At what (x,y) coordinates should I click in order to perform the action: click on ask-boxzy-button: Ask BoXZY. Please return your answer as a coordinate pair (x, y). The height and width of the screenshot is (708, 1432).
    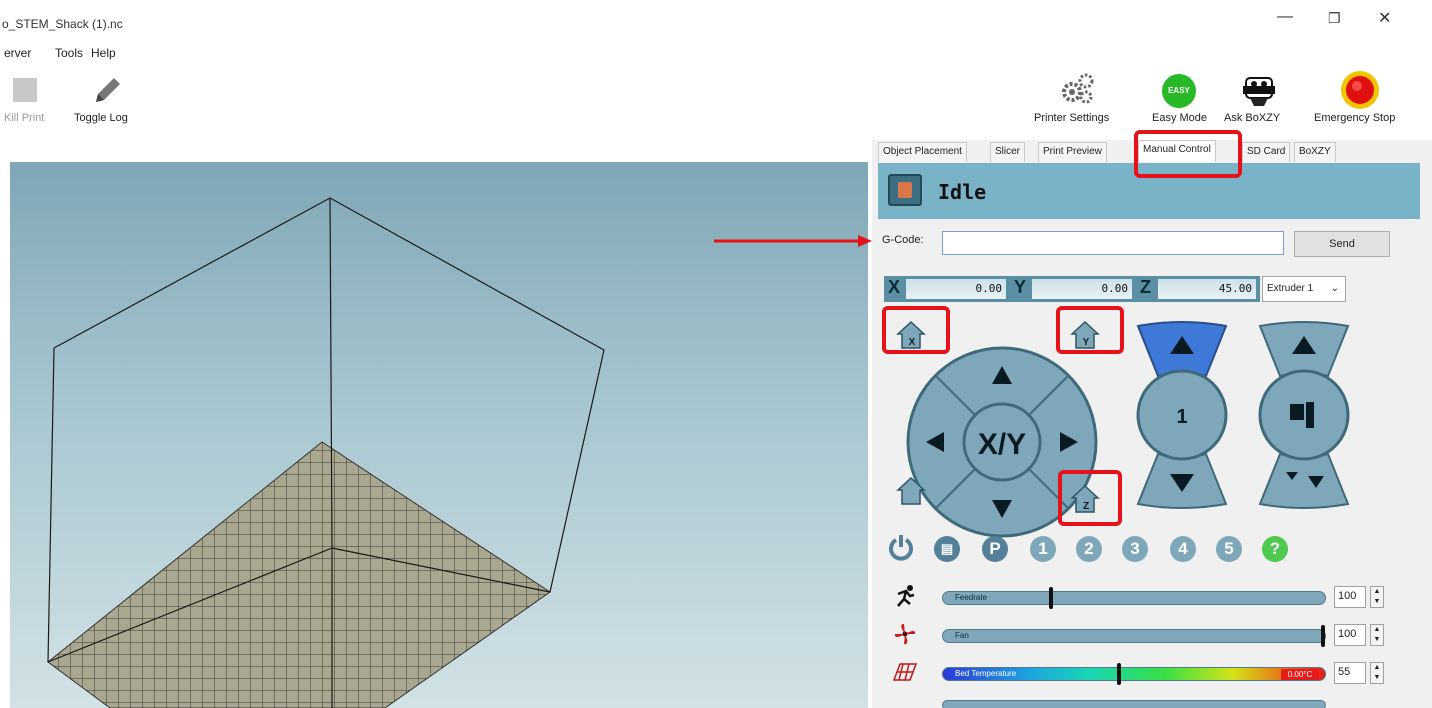
    Looking at the image, I should click on (1260, 101).